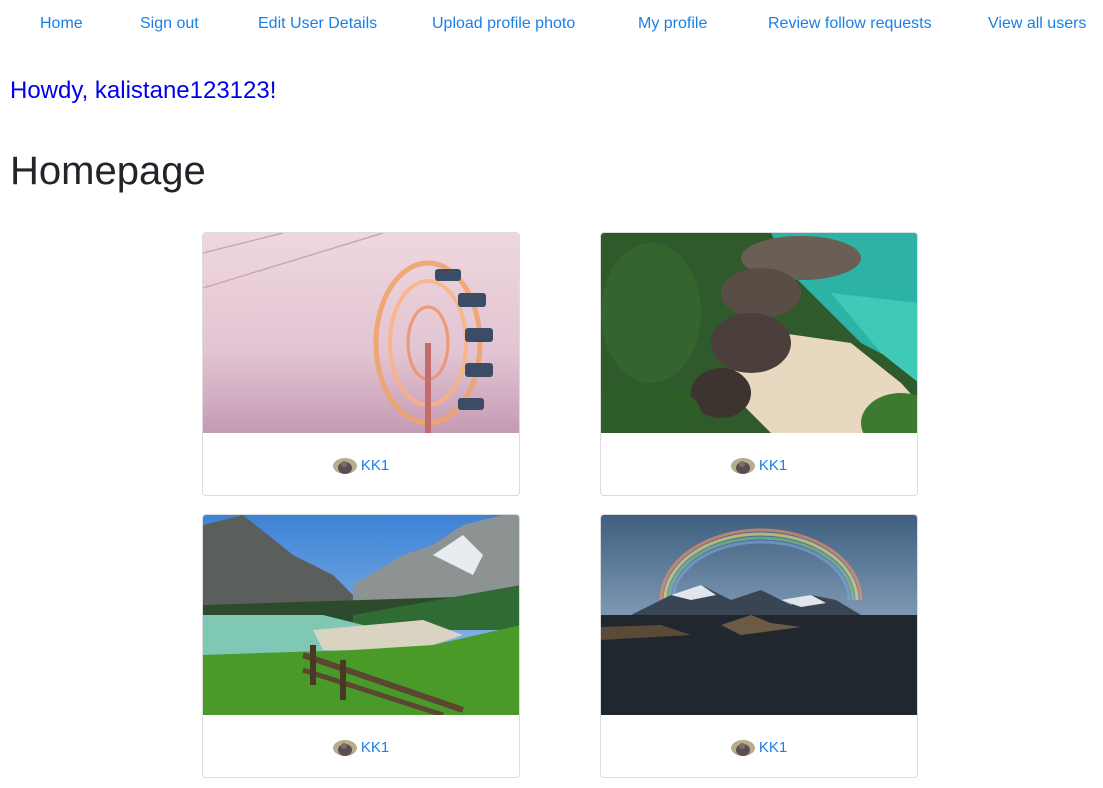  I want to click on mountain-lake-photo, so click(361, 615).